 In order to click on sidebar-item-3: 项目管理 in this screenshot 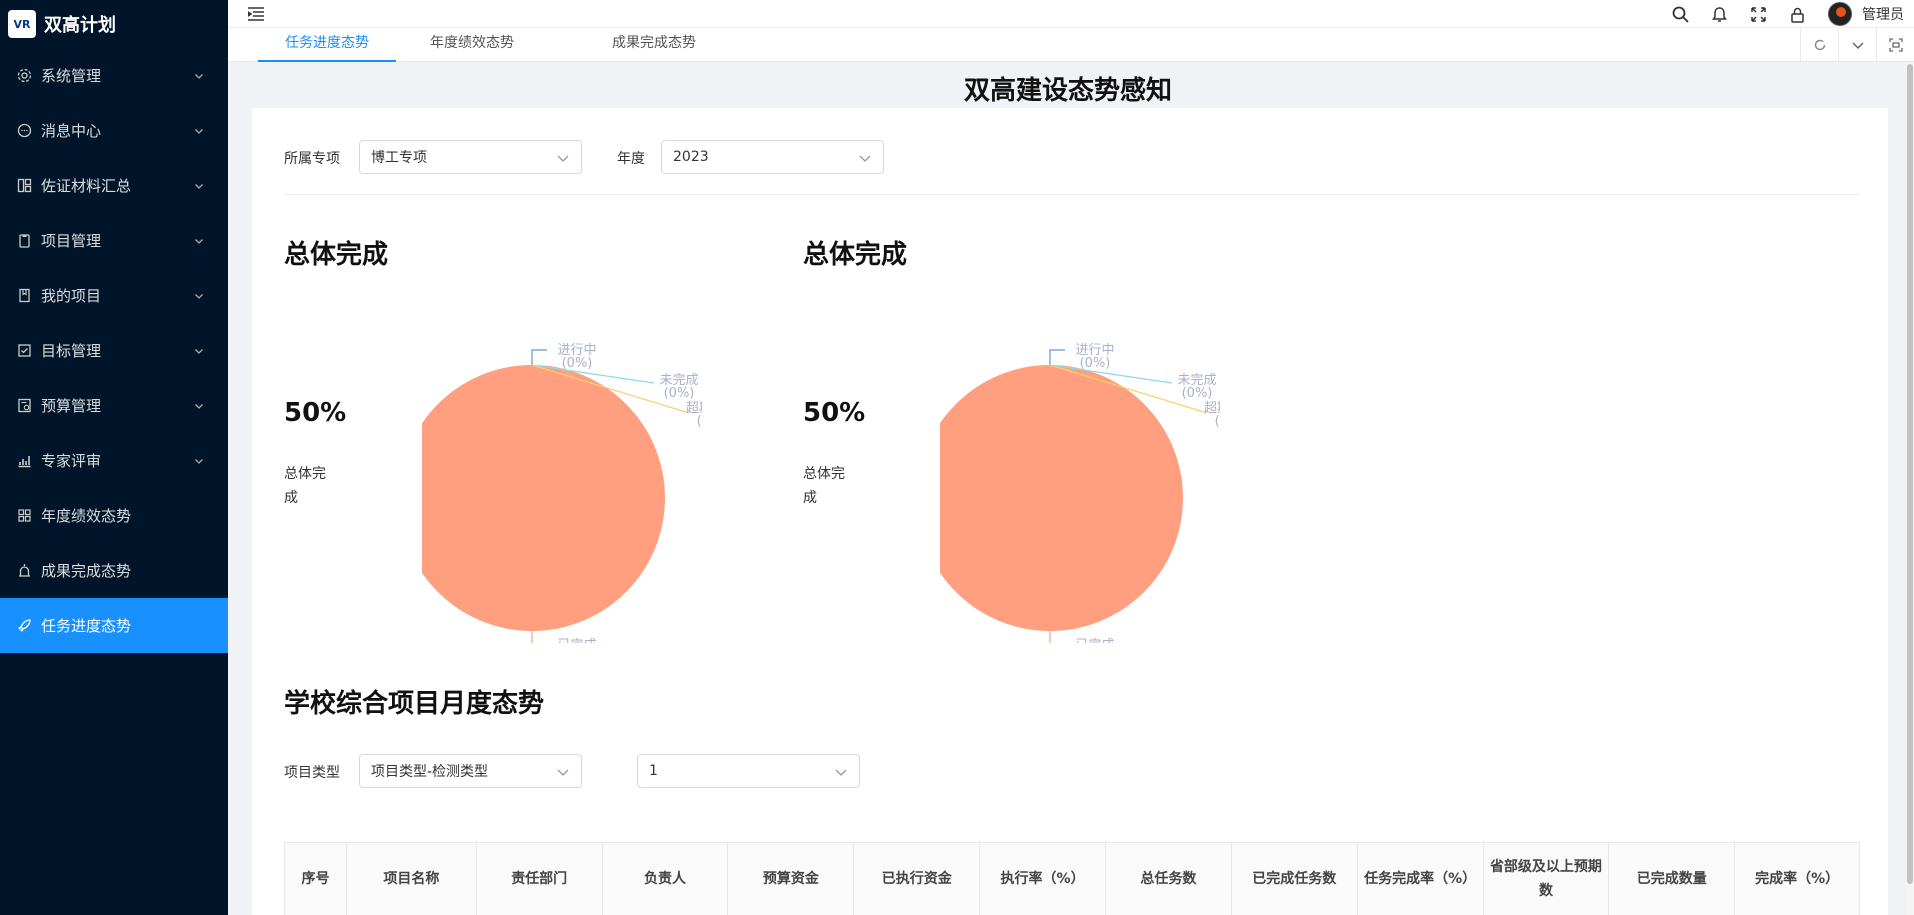, I will do `click(114, 240)`.